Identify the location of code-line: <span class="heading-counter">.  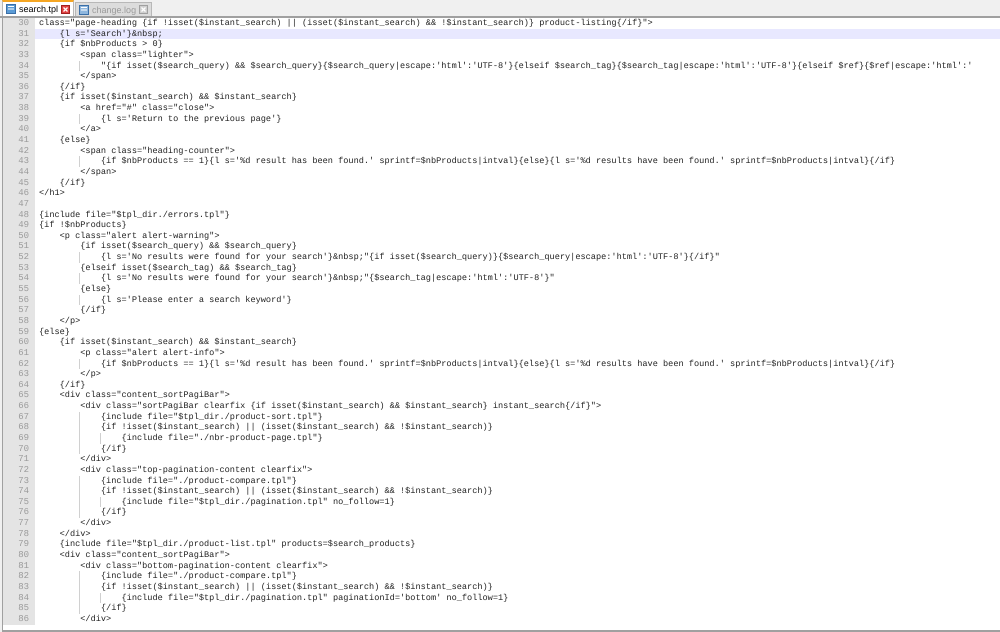
(157, 151).